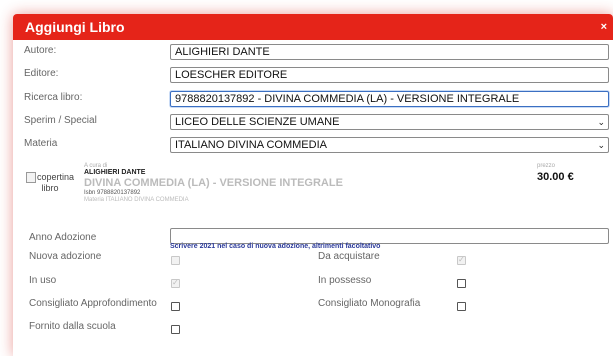 The height and width of the screenshot is (356, 613). What do you see at coordinates (43, 280) in the screenshot?
I see `in-use-label: In uso` at bounding box center [43, 280].